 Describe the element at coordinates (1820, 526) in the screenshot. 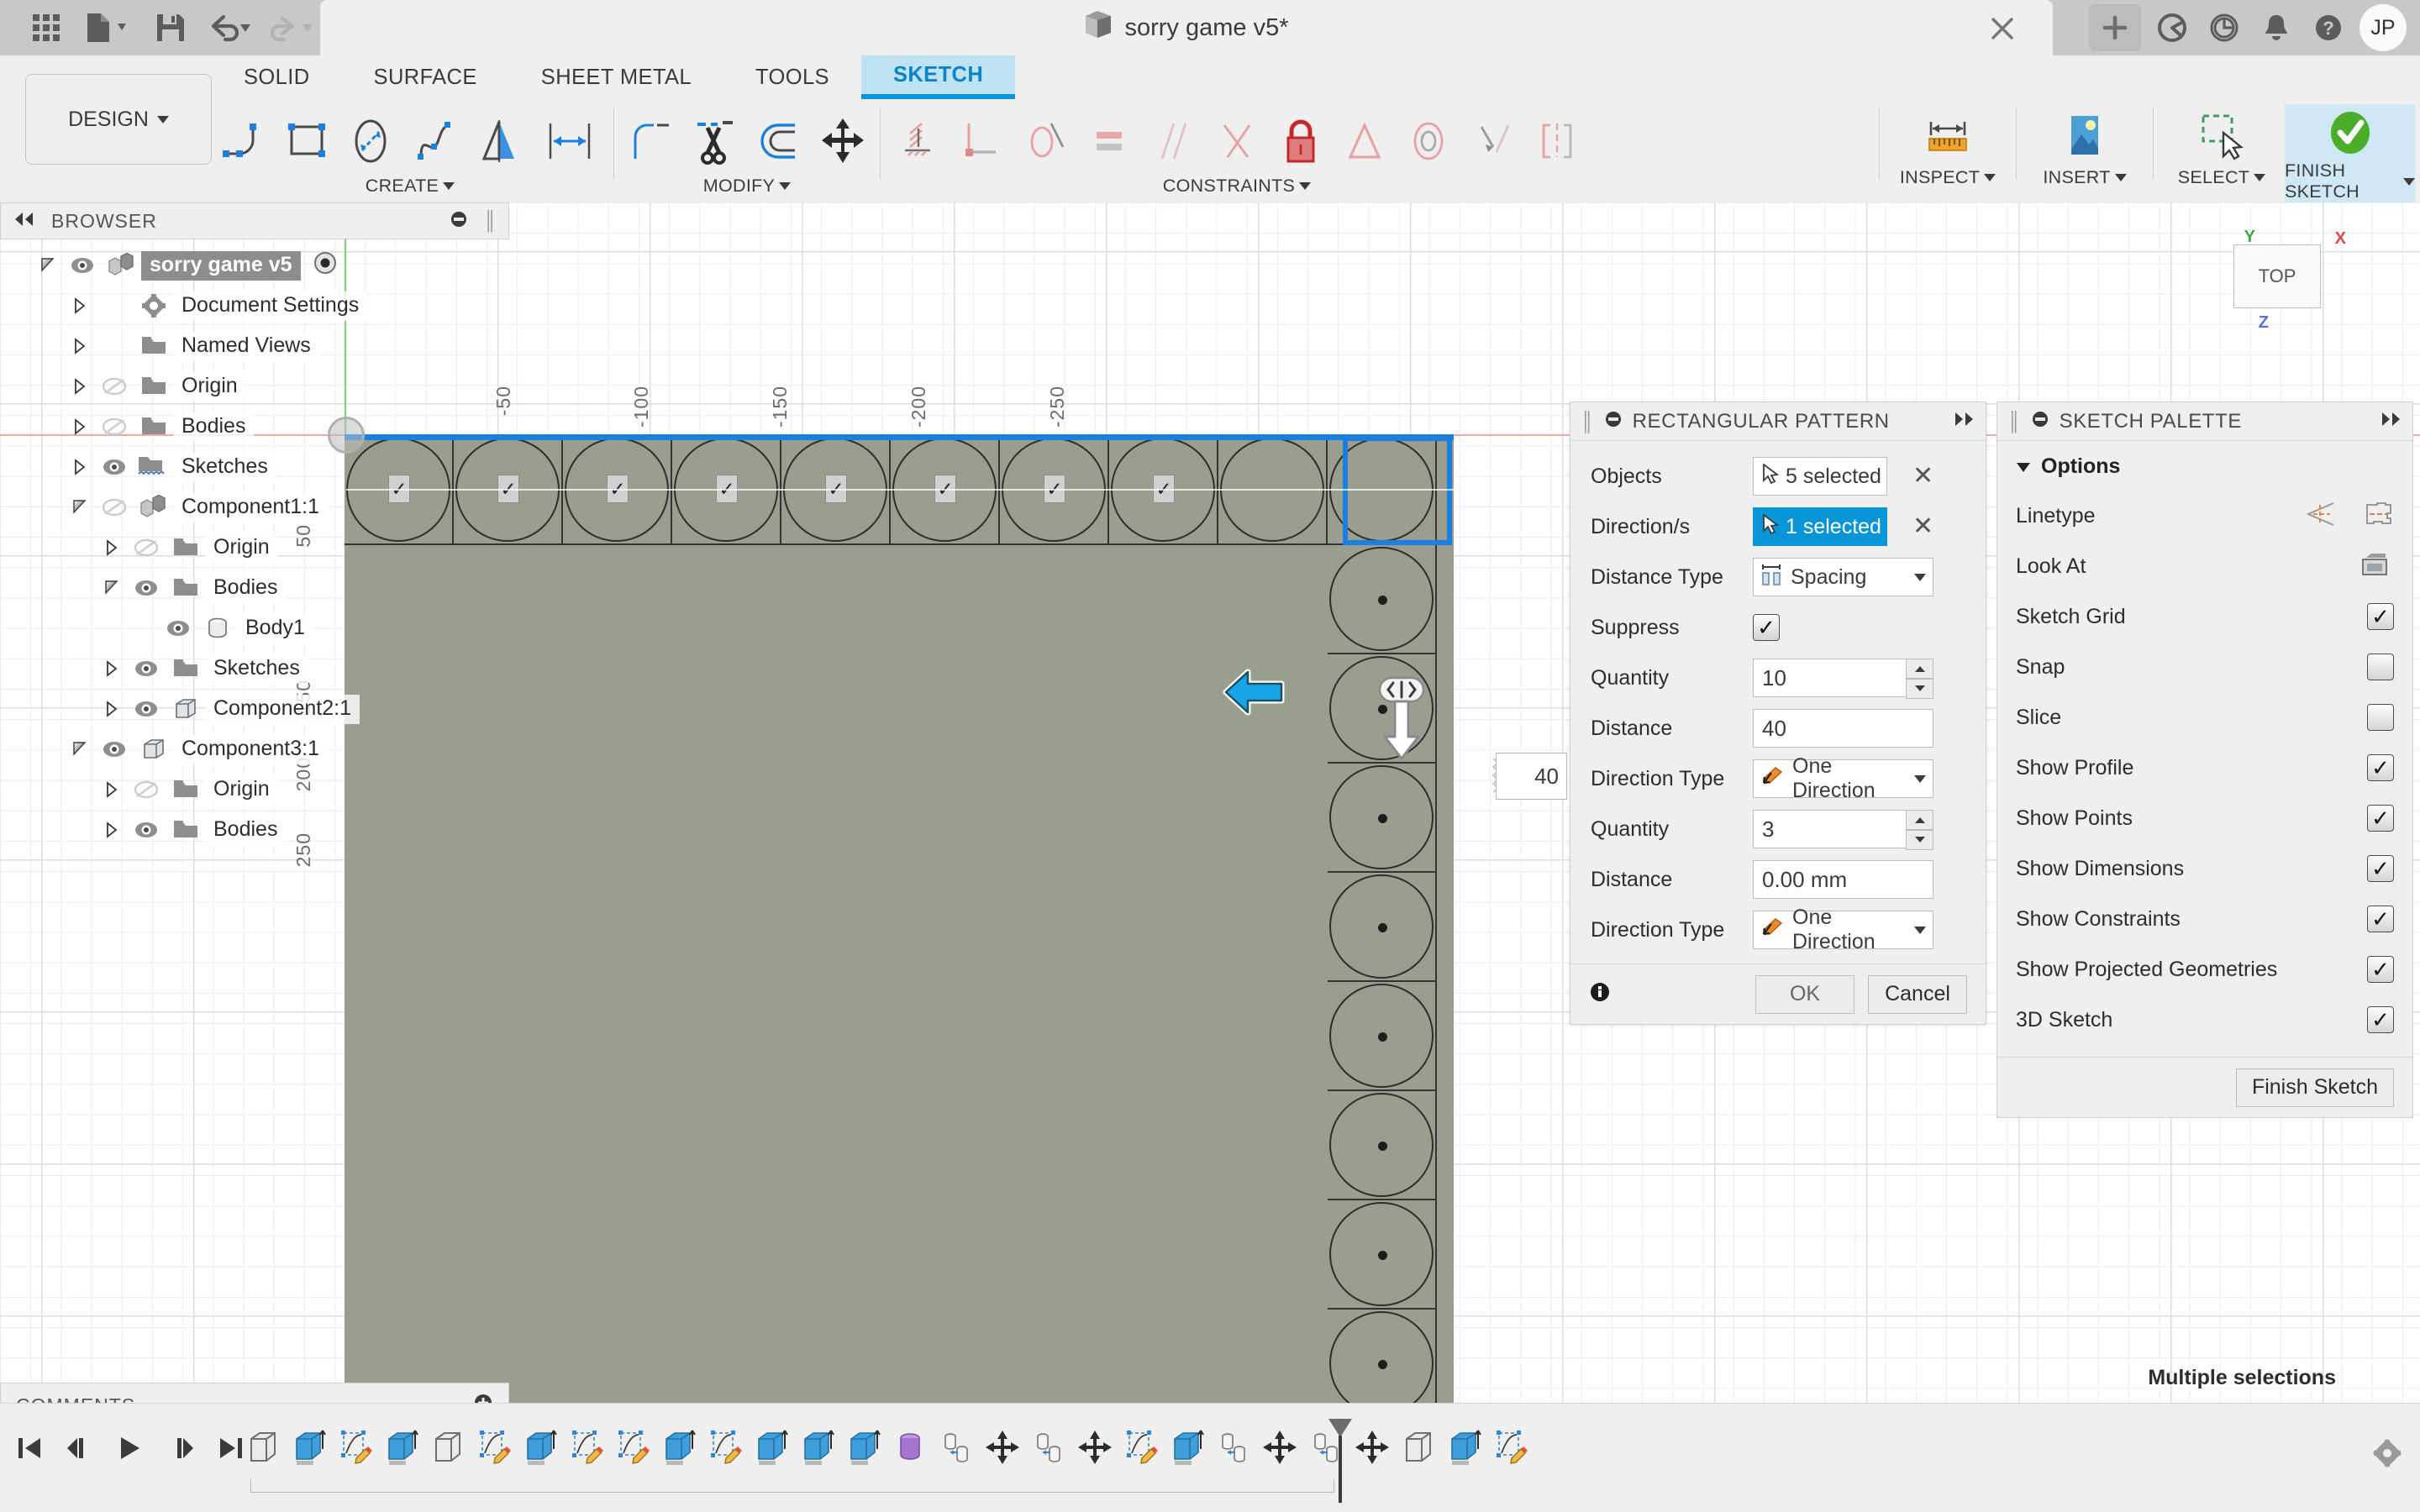

I see `directions-select-button: 1 selected` at that location.